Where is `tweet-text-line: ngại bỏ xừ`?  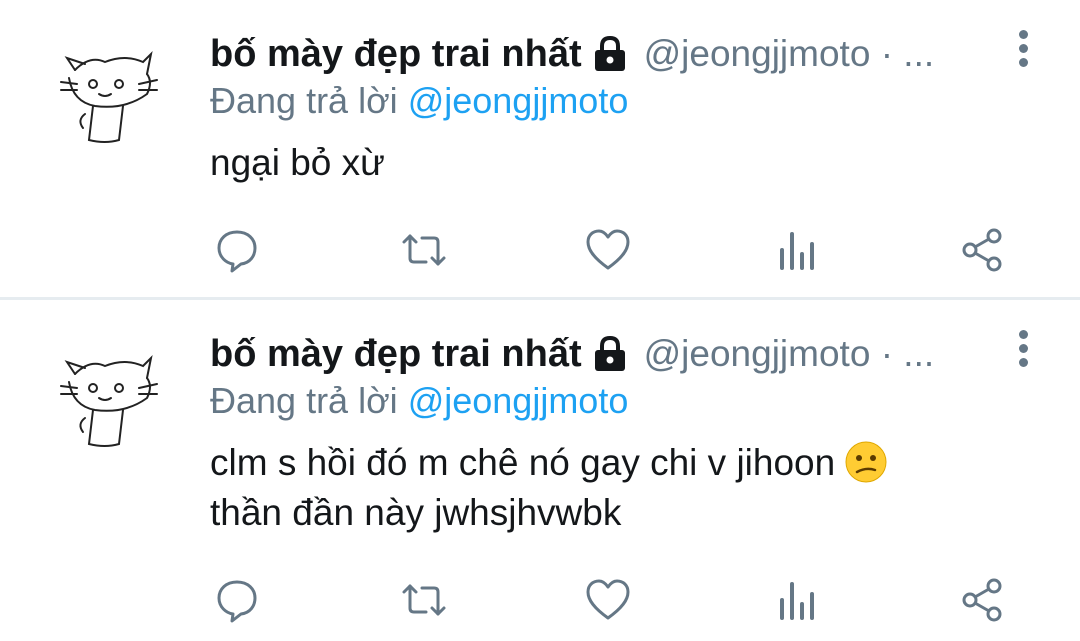
tweet-text-line: ngại bỏ xừ is located at coordinates (297, 162).